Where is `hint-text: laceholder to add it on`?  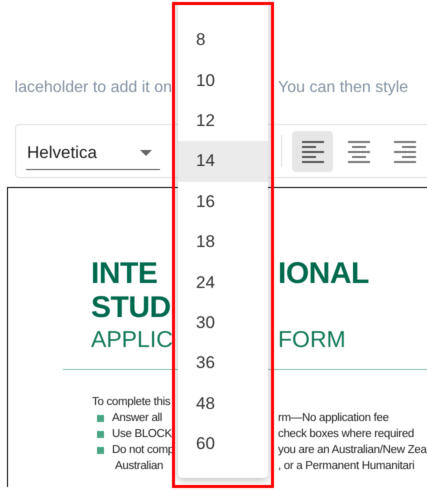 hint-text: laceholder to add it on is located at coordinates (93, 88).